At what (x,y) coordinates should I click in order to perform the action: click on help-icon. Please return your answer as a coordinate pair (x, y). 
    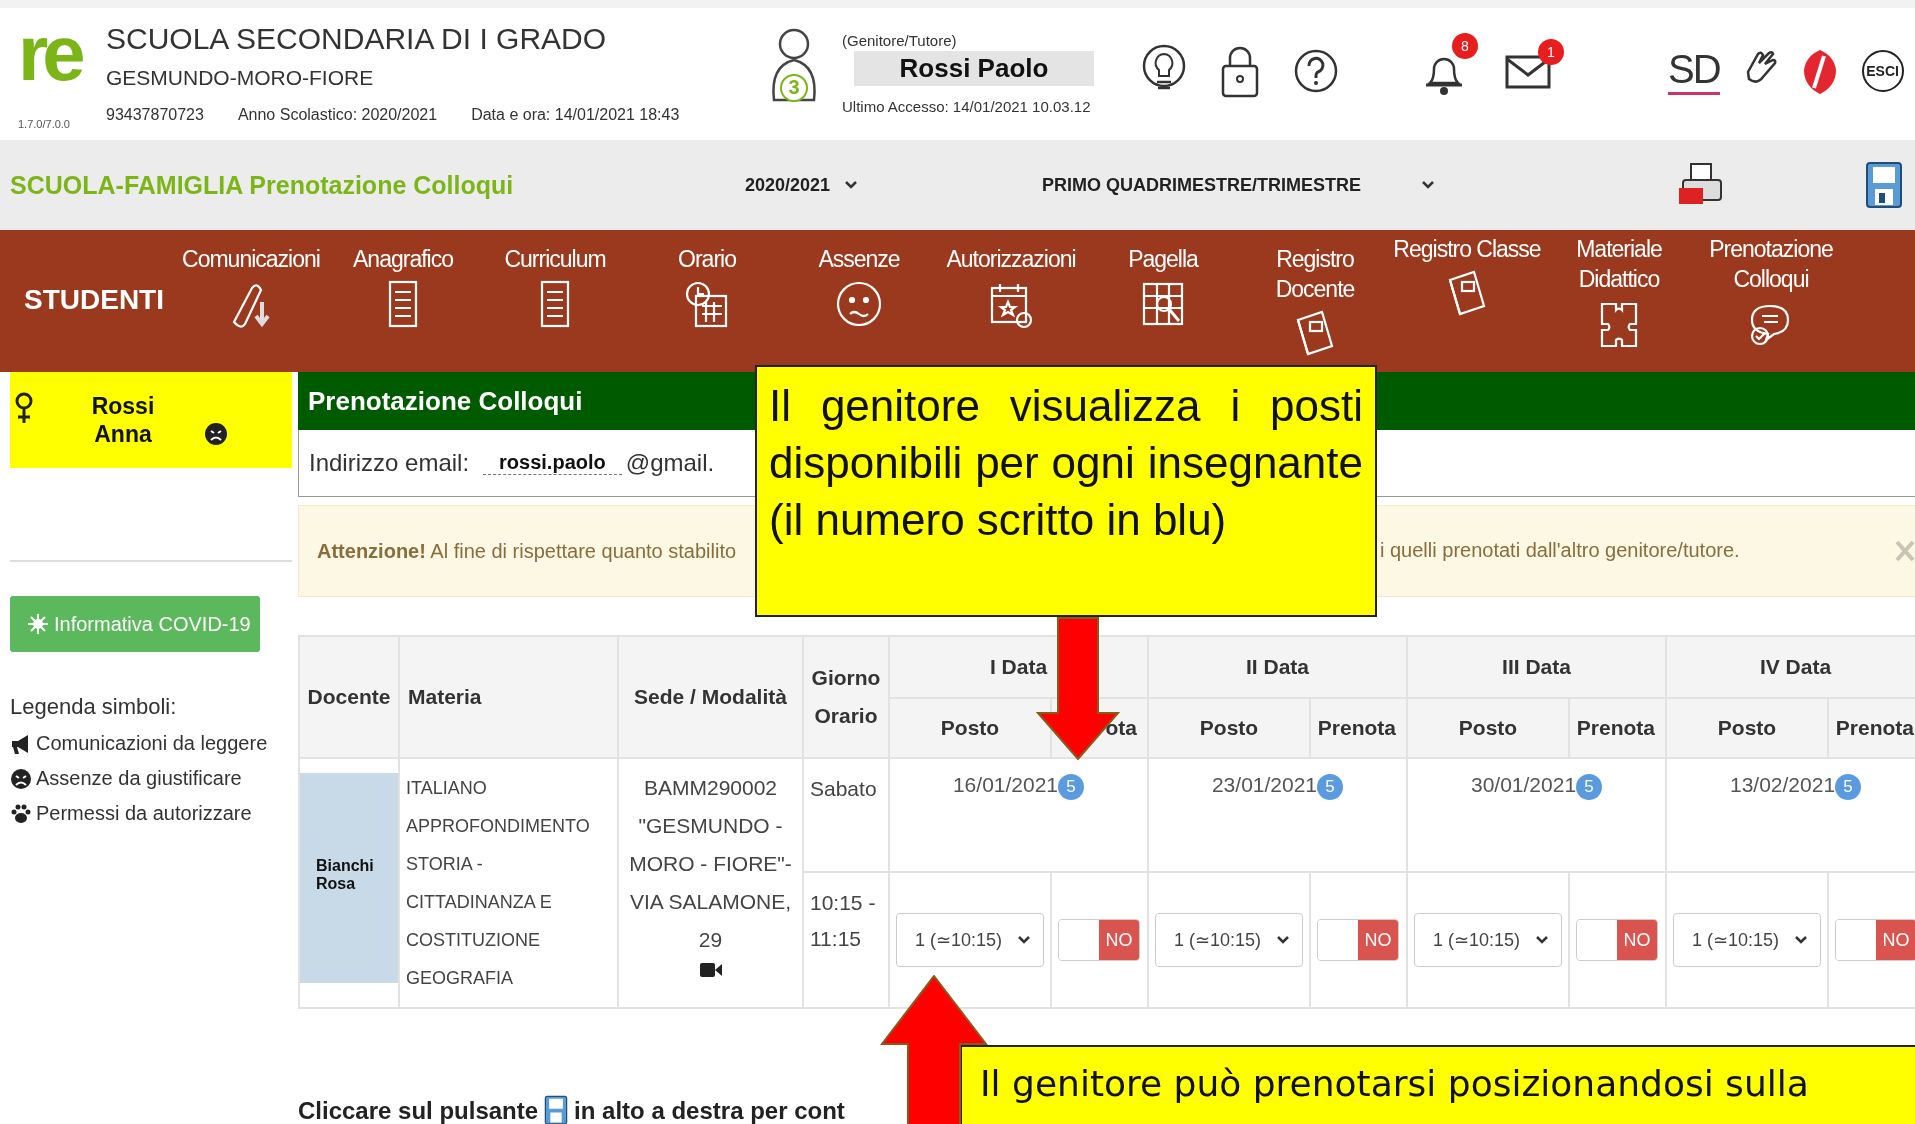
    Looking at the image, I should click on (1316, 71).